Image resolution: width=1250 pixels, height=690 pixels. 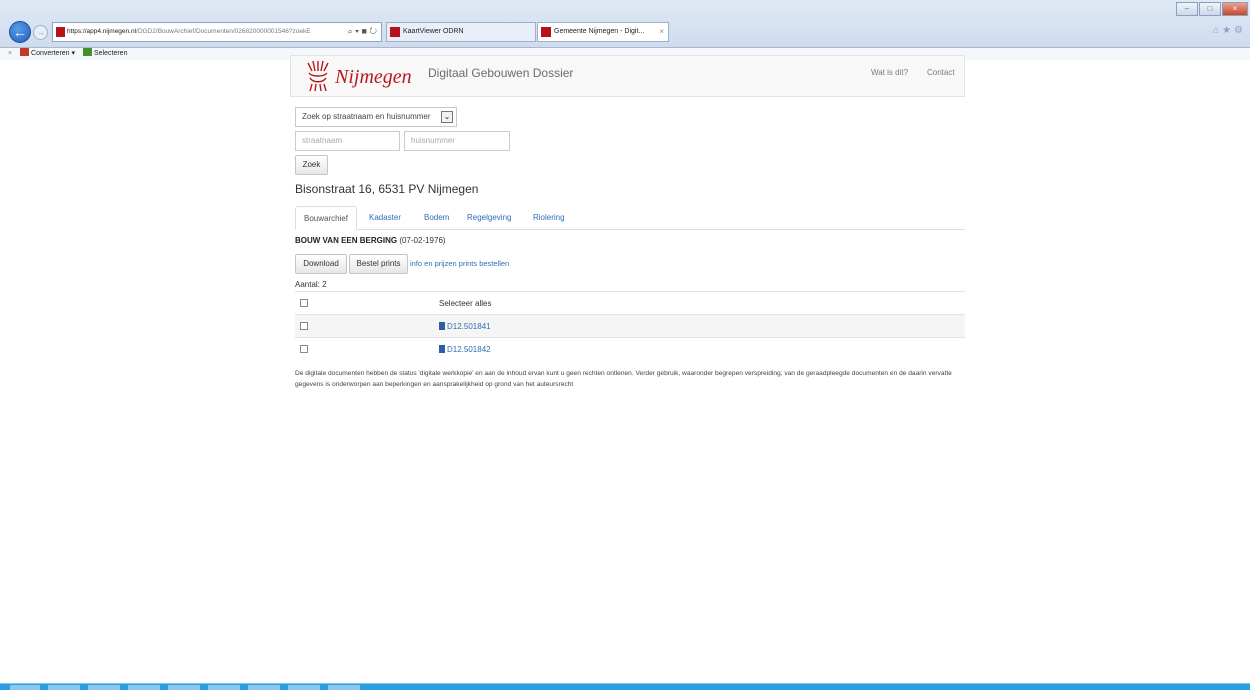 I want to click on nijmegen-favicon-icon, so click(x=546, y=32).